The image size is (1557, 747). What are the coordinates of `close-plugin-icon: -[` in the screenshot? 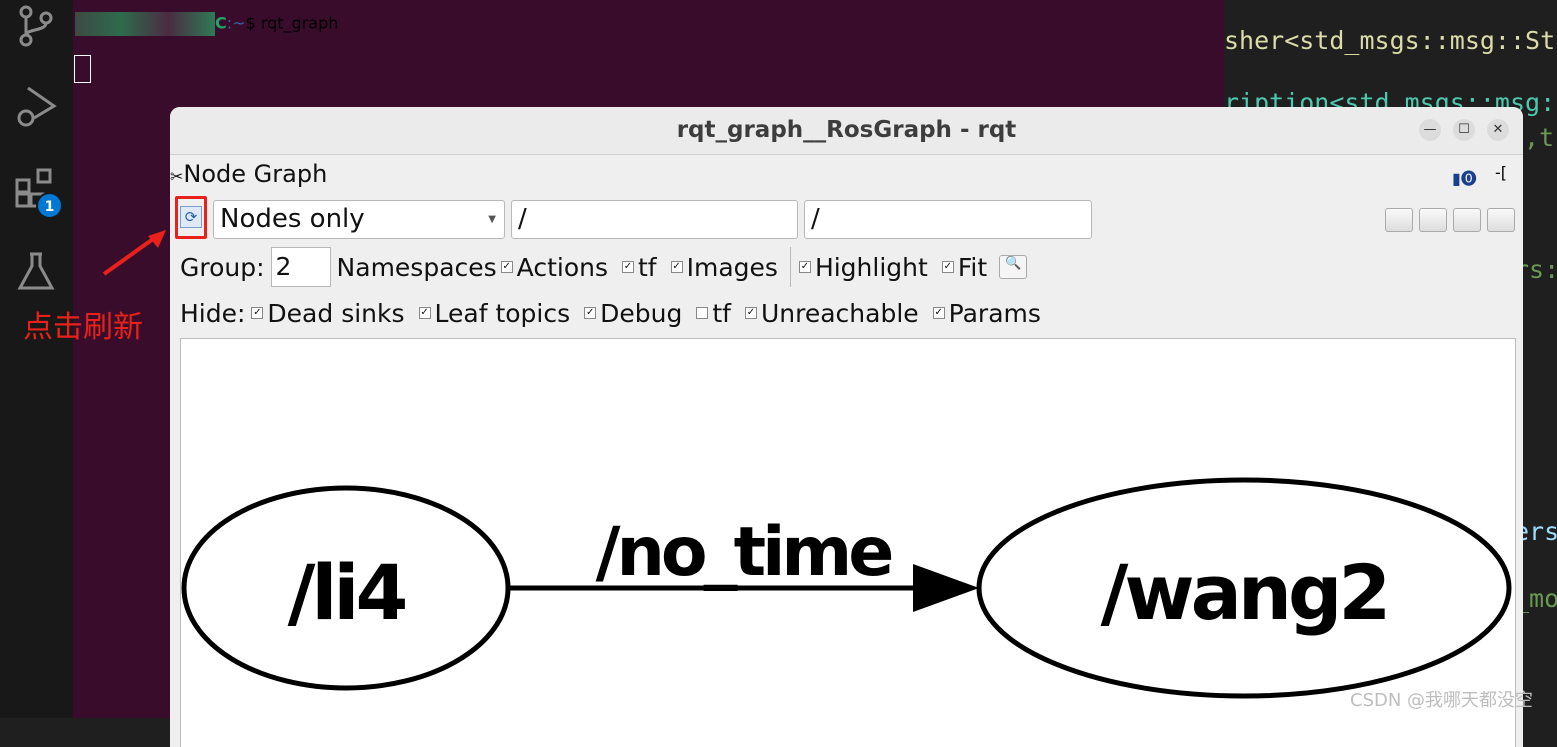 It's located at (1501, 172).